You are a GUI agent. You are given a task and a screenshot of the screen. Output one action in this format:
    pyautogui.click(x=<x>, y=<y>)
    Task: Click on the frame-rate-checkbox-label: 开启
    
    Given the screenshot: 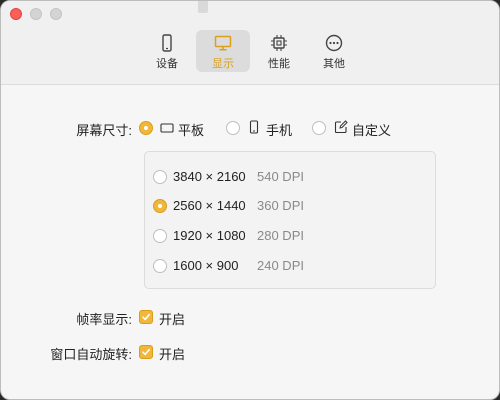 What is the action you would take?
    pyautogui.click(x=172, y=319)
    